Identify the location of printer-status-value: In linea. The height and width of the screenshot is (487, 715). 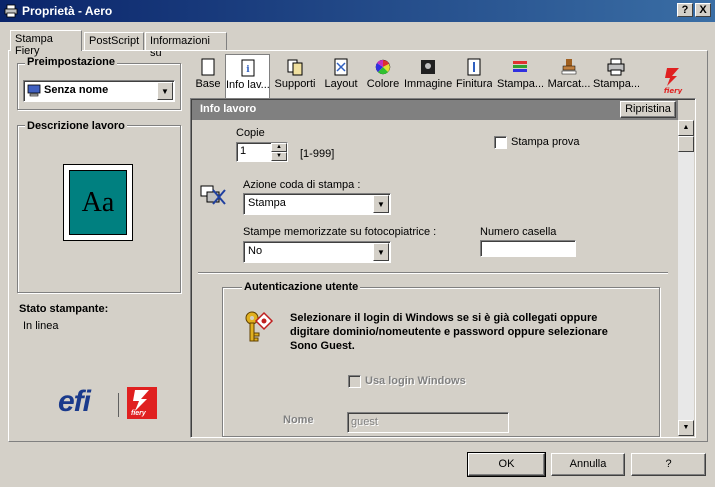
(41, 326).